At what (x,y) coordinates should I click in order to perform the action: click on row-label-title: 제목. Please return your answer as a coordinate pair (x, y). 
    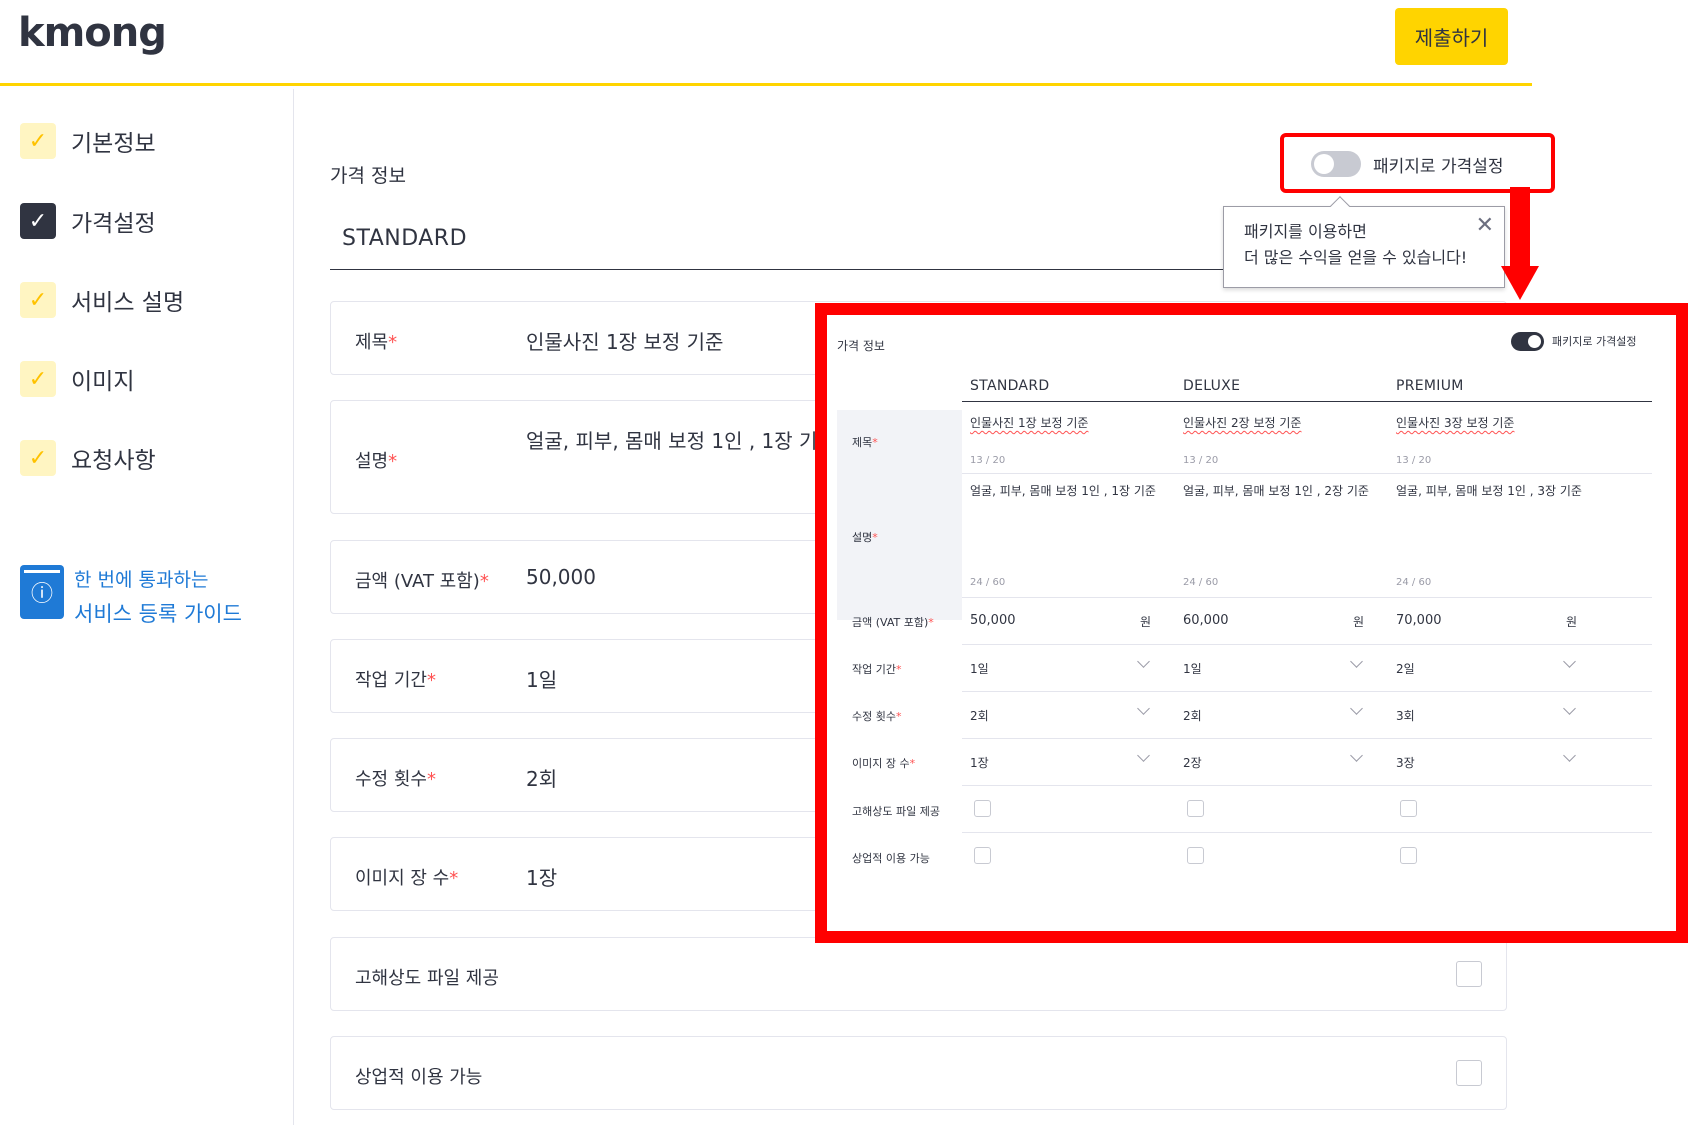
    Looking at the image, I should click on (862, 442).